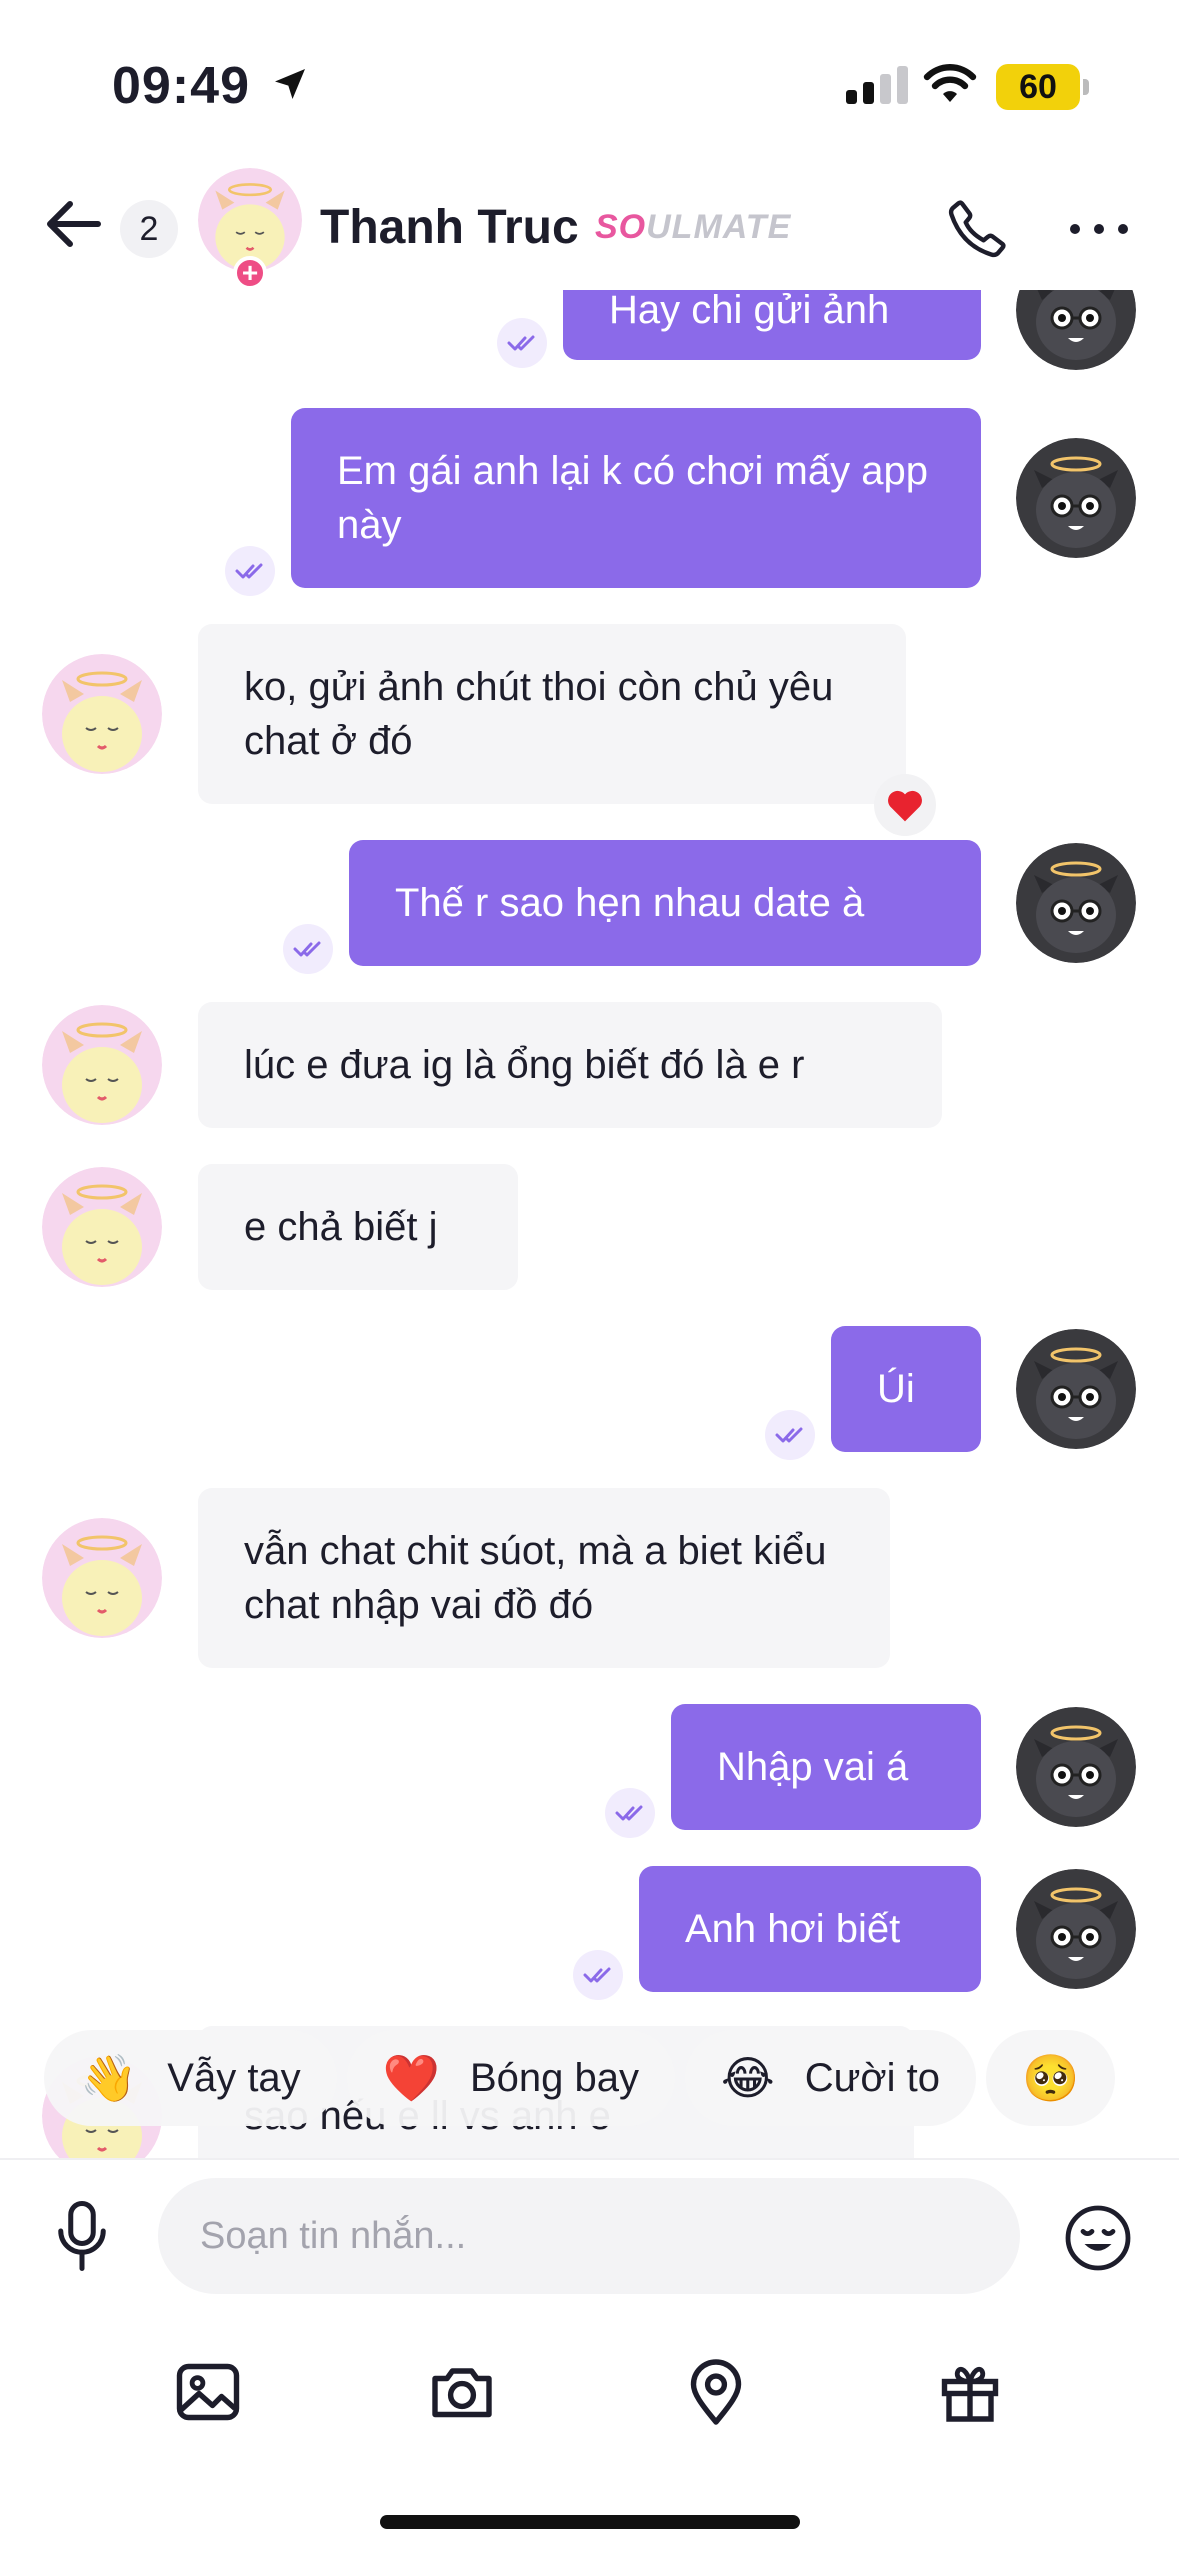 This screenshot has height=2556, width=1179. I want to click on outgoing-message-bubble: Em gái anh lại k có chơi mấy app này, so click(636, 498).